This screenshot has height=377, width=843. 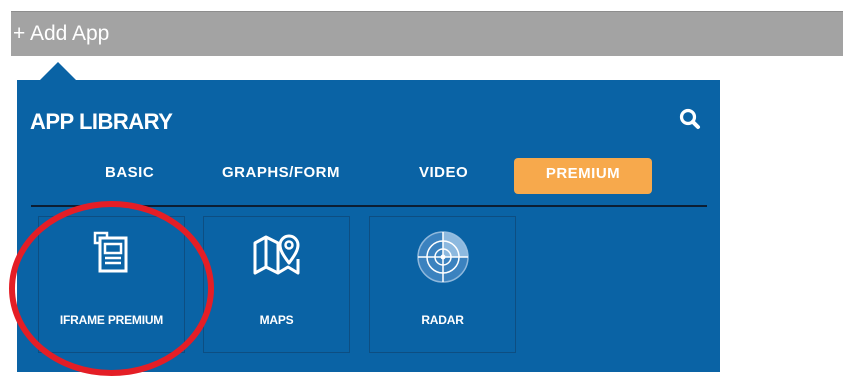 What do you see at coordinates (281, 172) in the screenshot?
I see `tab-graphs-form: GRAPHS/FORM` at bounding box center [281, 172].